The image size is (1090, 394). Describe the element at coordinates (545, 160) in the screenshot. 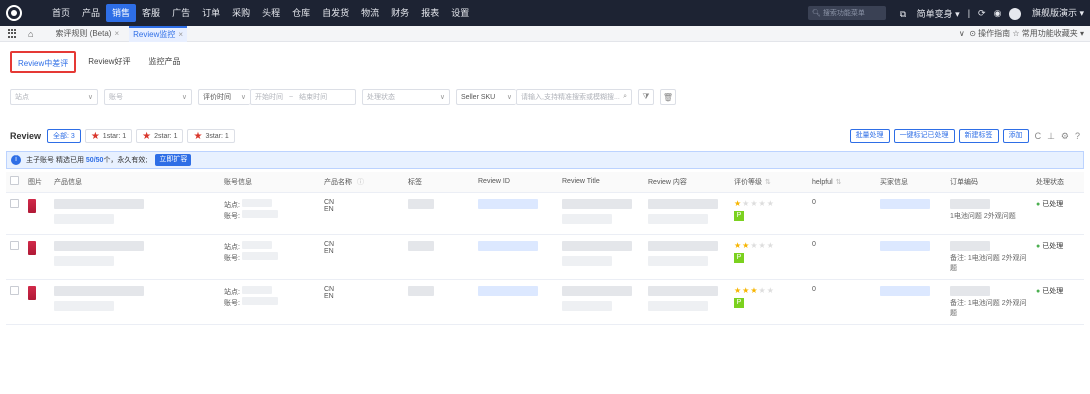

I see `quota-notice: i 主子账号 精选已用 50/50 个，永久有效; 立即扩容` at that location.